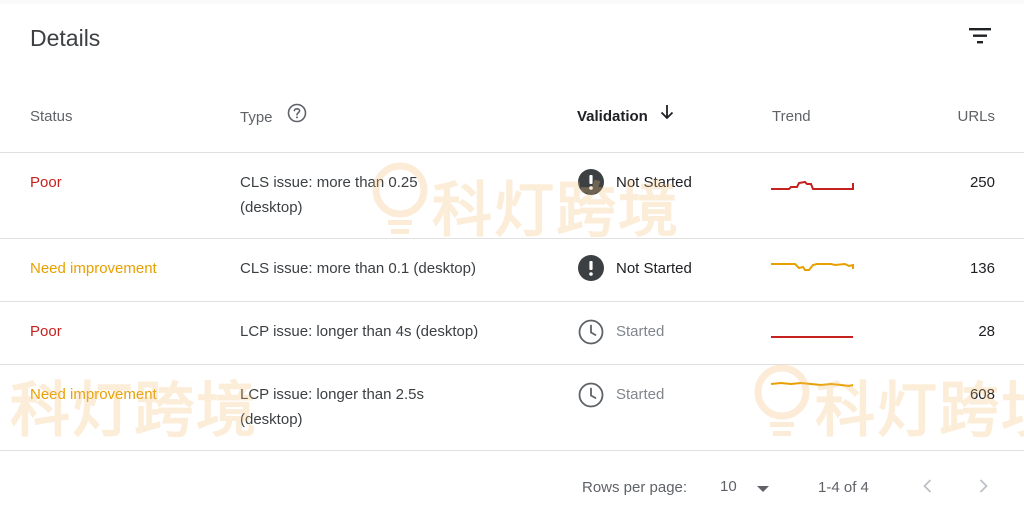 The image size is (1024, 522). Describe the element at coordinates (763, 489) in the screenshot. I see `caret-down-icon` at that location.